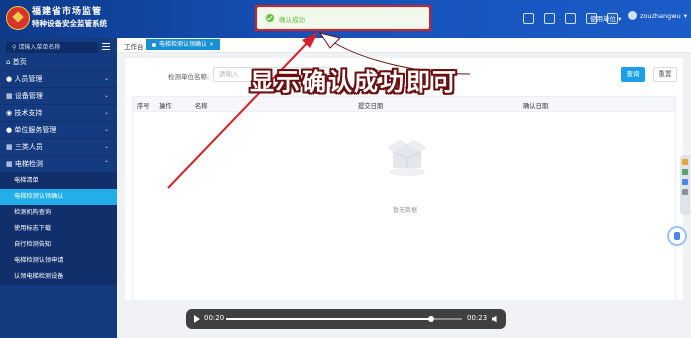  What do you see at coordinates (58, 79) in the screenshot?
I see `sidebar-item-personnel: ● 人员管理 ⌄` at bounding box center [58, 79].